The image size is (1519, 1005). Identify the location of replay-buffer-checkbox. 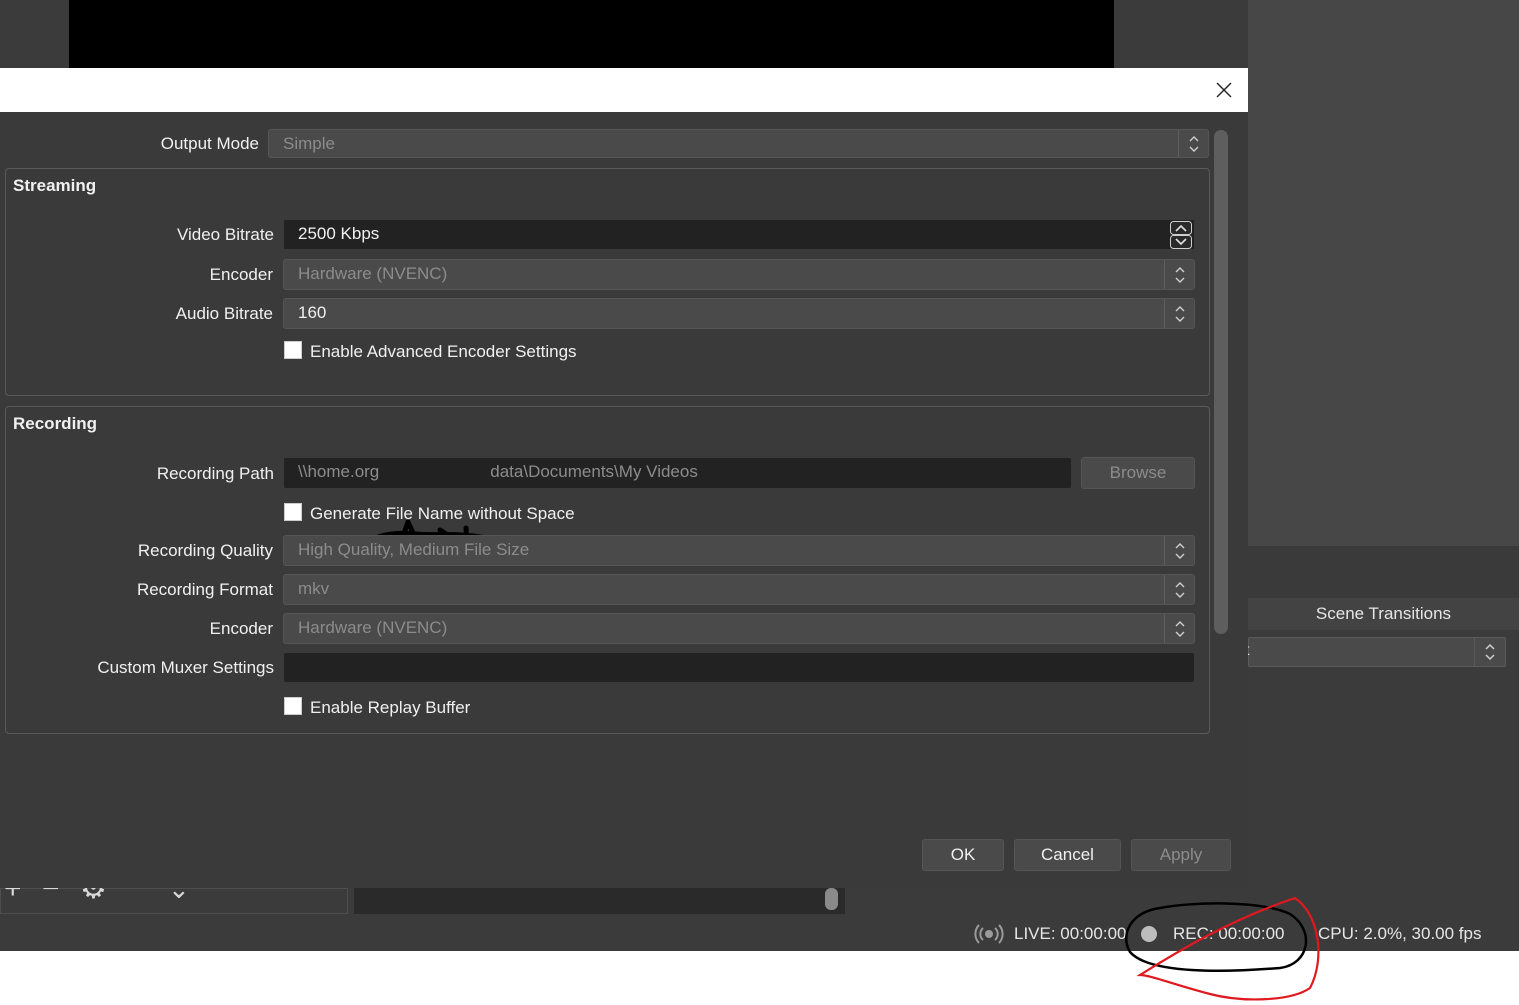
(293, 706).